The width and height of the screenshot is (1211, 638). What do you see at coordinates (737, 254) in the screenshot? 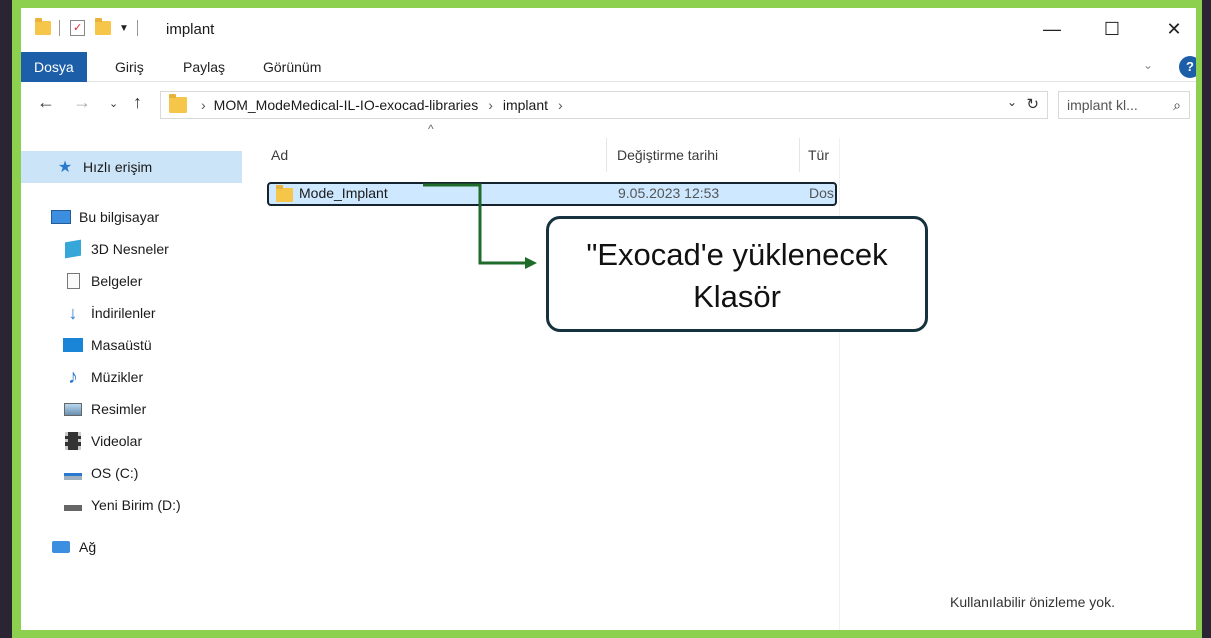
I see `callout-line-1: "Exocad'e yüklenecek` at bounding box center [737, 254].